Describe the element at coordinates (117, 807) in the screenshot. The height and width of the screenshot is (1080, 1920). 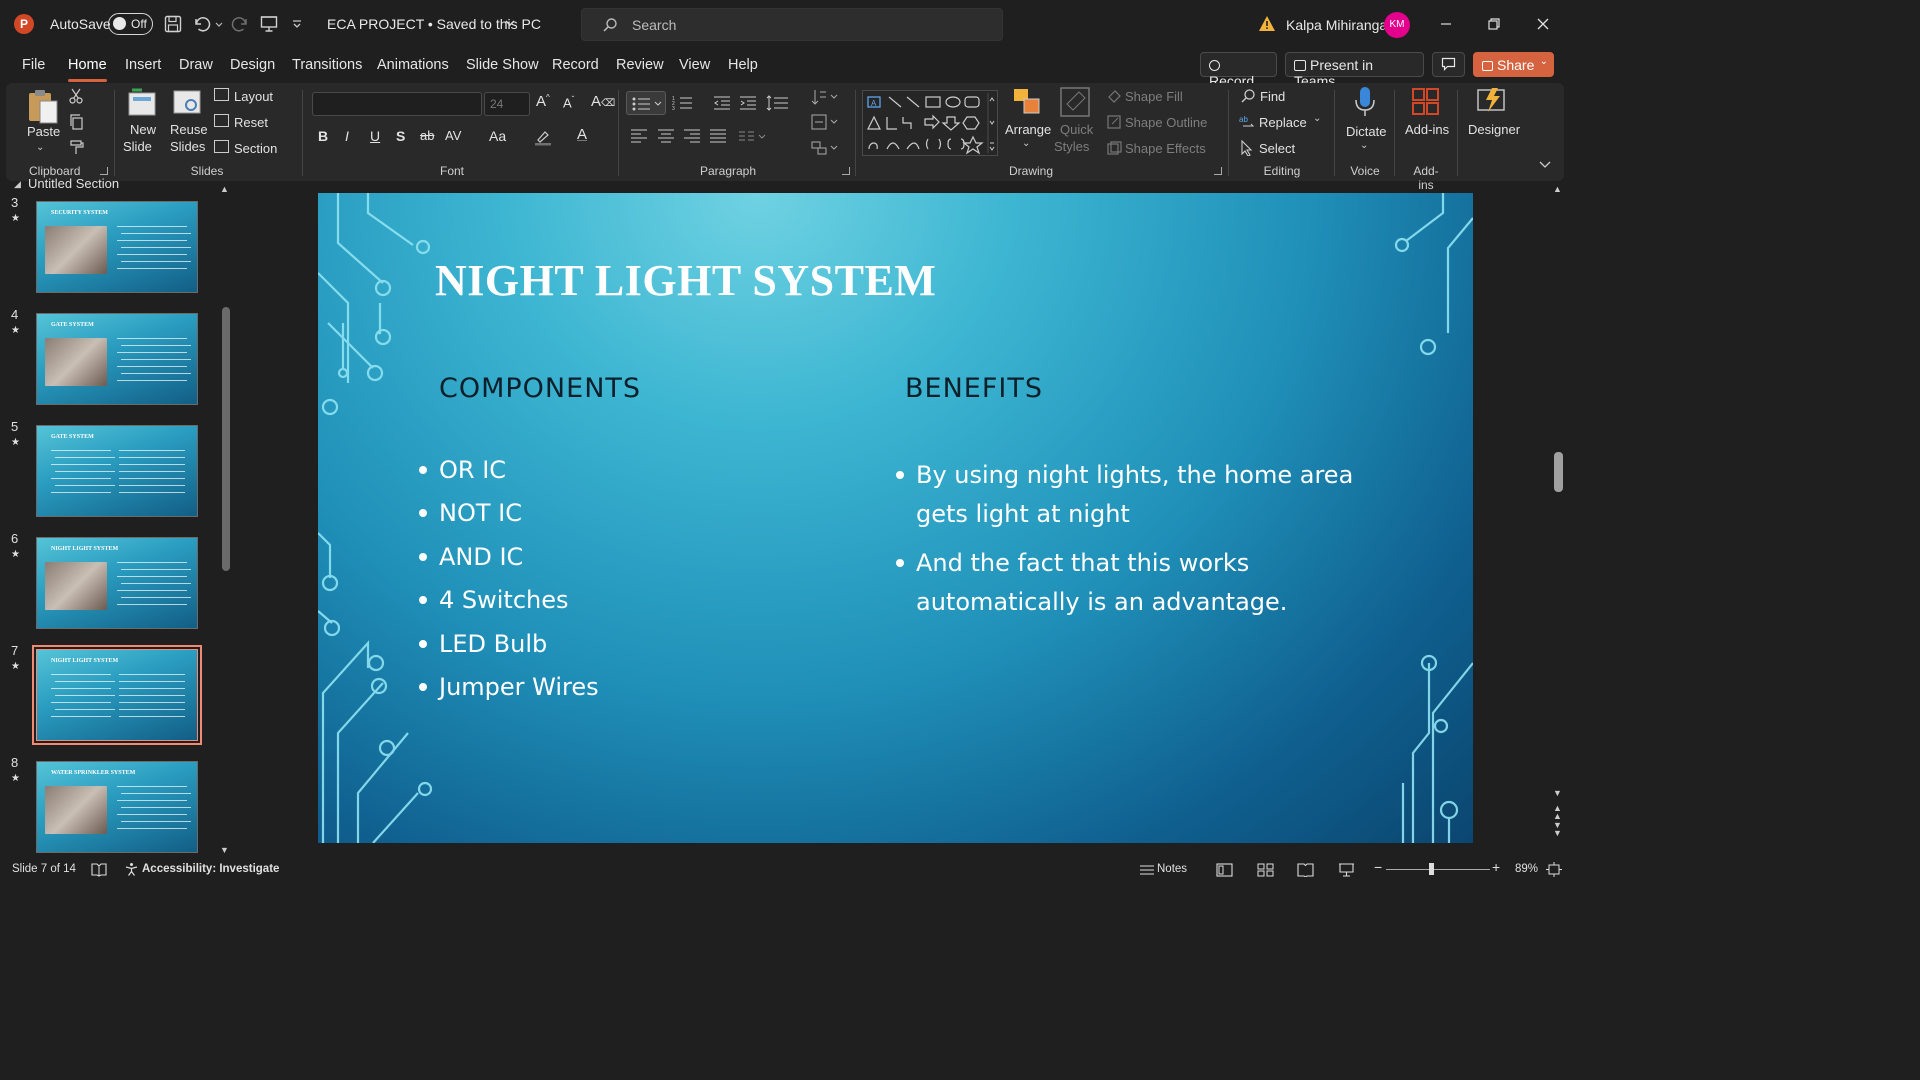
I see `slide-thumbnail-8: WATER SPRINKLER SYSTEM` at that location.